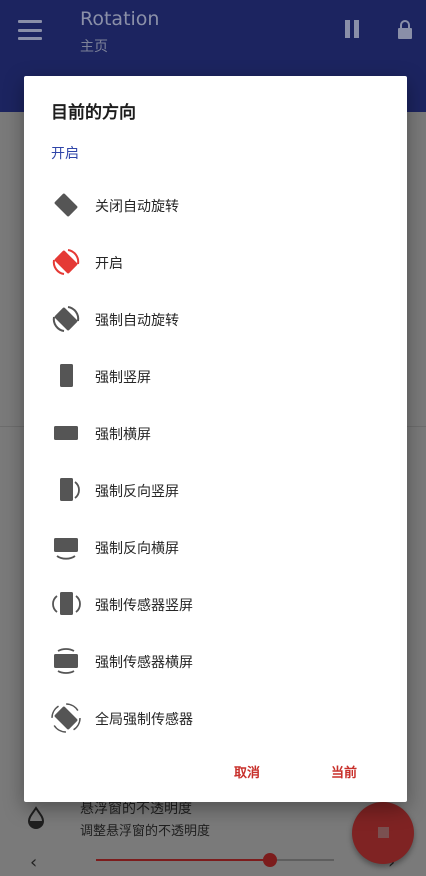  What do you see at coordinates (144, 663) in the screenshot?
I see `option-label: 强制传感器横屏` at bounding box center [144, 663].